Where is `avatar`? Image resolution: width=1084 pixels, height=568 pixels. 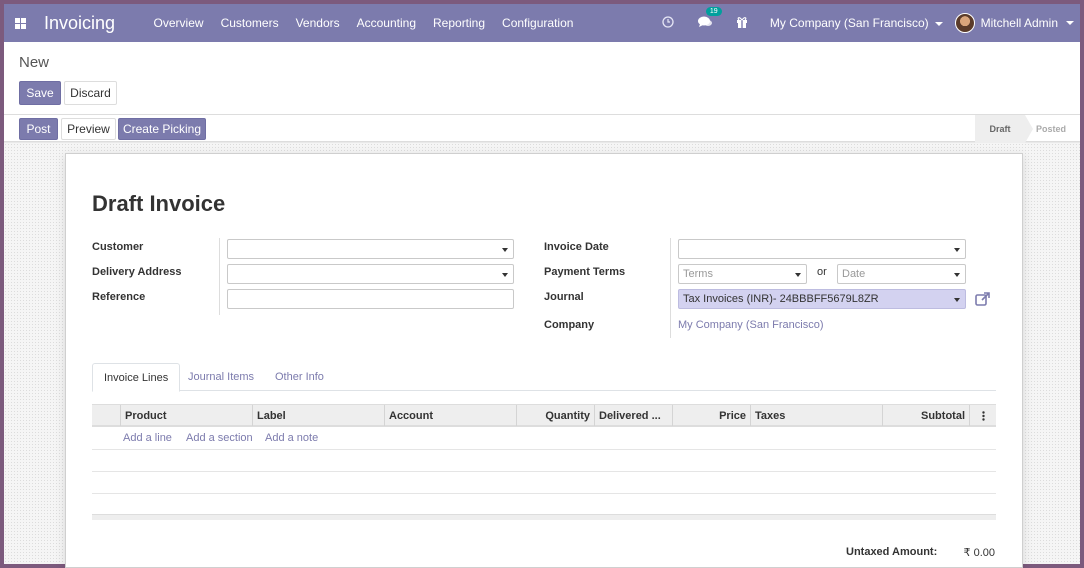 avatar is located at coordinates (964, 23).